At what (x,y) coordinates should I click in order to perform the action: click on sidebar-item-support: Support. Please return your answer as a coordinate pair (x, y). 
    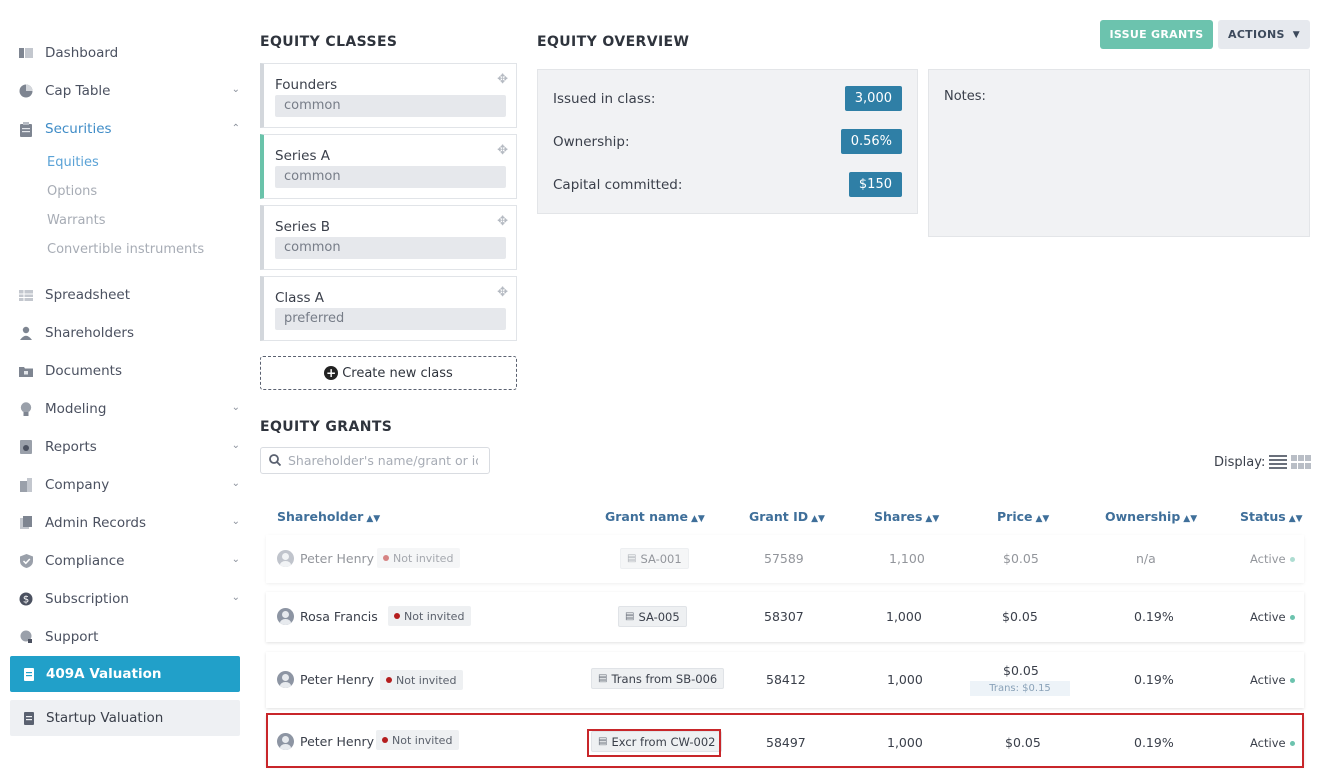
    Looking at the image, I should click on (126, 637).